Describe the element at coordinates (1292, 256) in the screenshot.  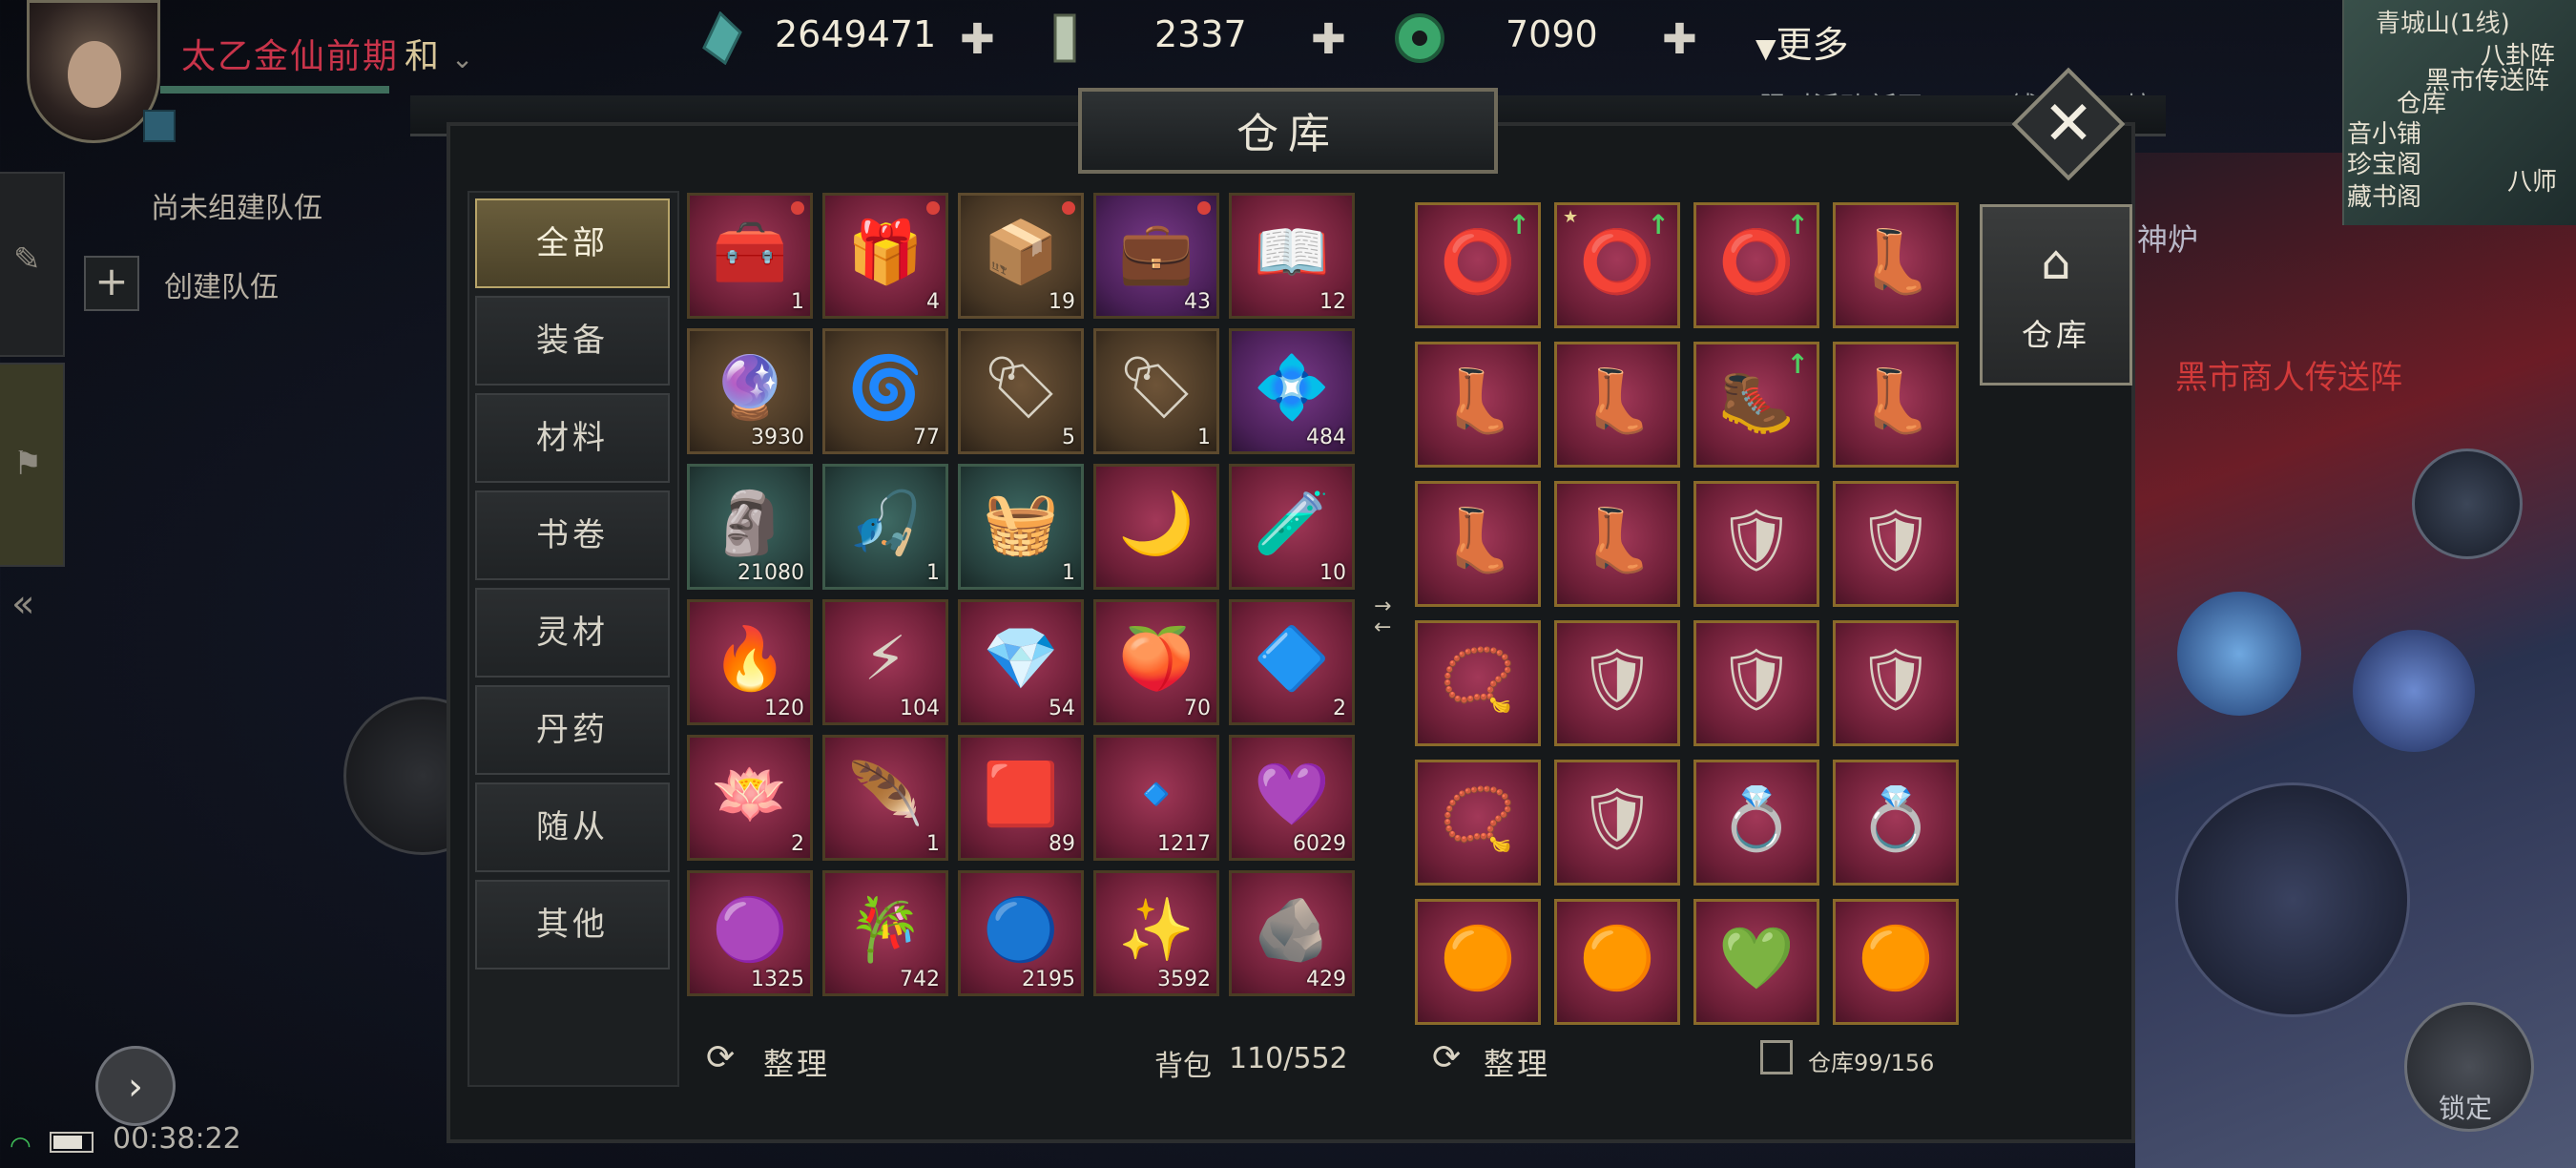
I see `bag-item-slot: 📖 12` at that location.